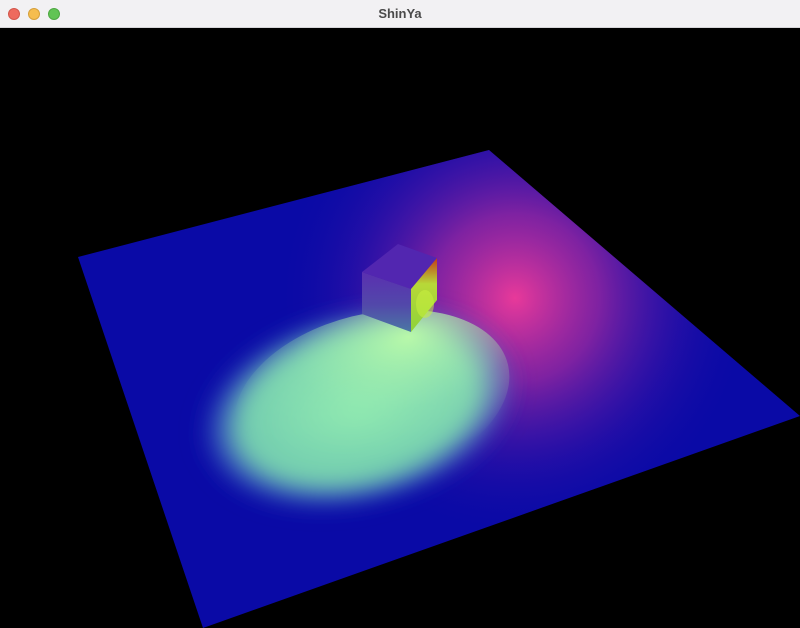 The image size is (800, 628). I want to click on cube-side-highlight, so click(425, 304).